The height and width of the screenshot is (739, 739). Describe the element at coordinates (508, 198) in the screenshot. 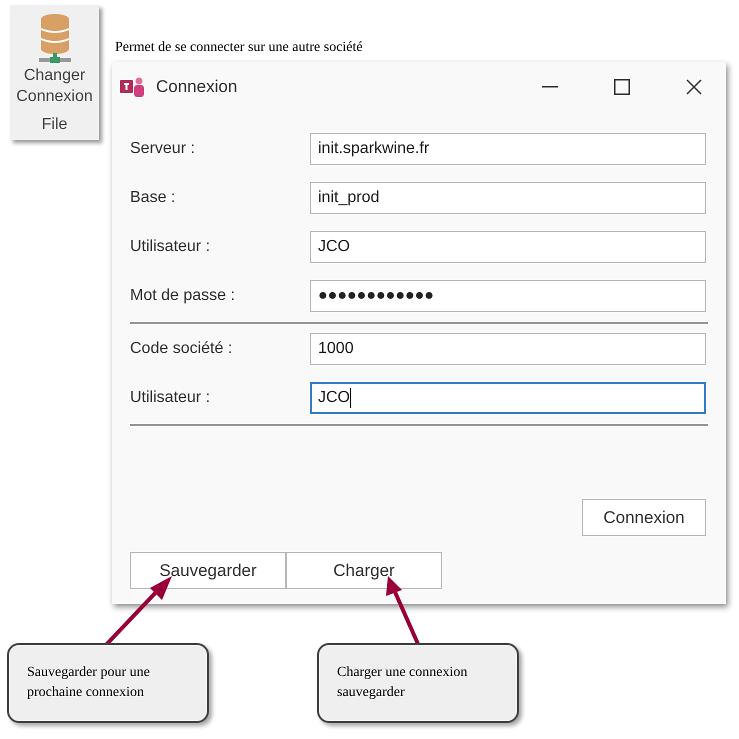

I see `input-field: init_prod` at that location.